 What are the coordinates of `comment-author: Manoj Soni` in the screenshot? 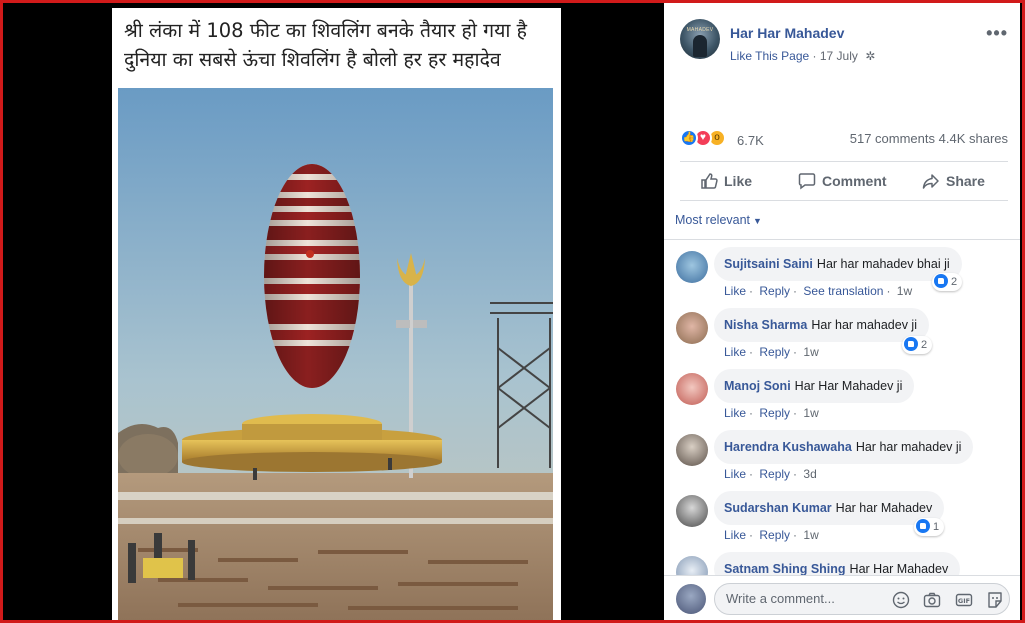 It's located at (757, 386).